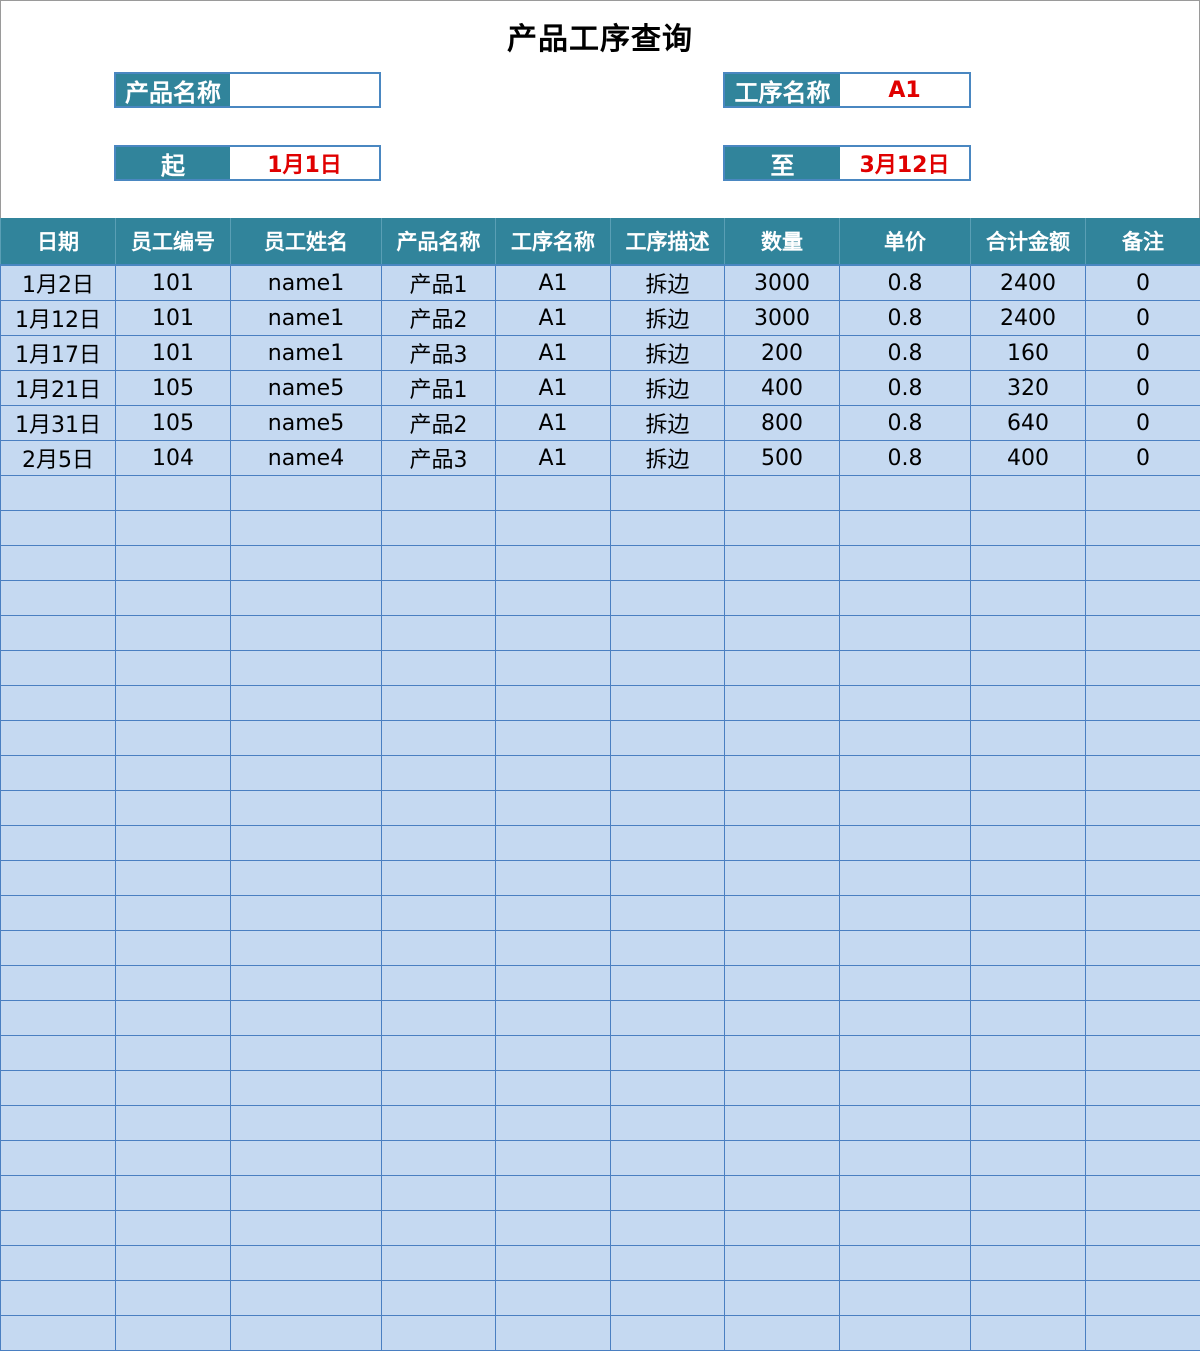  I want to click on table-cell: 1月2日, so click(58, 283).